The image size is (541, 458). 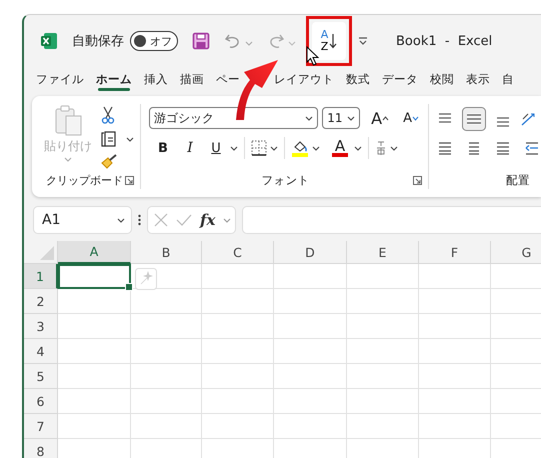 I want to click on fill-handle, so click(x=129, y=287).